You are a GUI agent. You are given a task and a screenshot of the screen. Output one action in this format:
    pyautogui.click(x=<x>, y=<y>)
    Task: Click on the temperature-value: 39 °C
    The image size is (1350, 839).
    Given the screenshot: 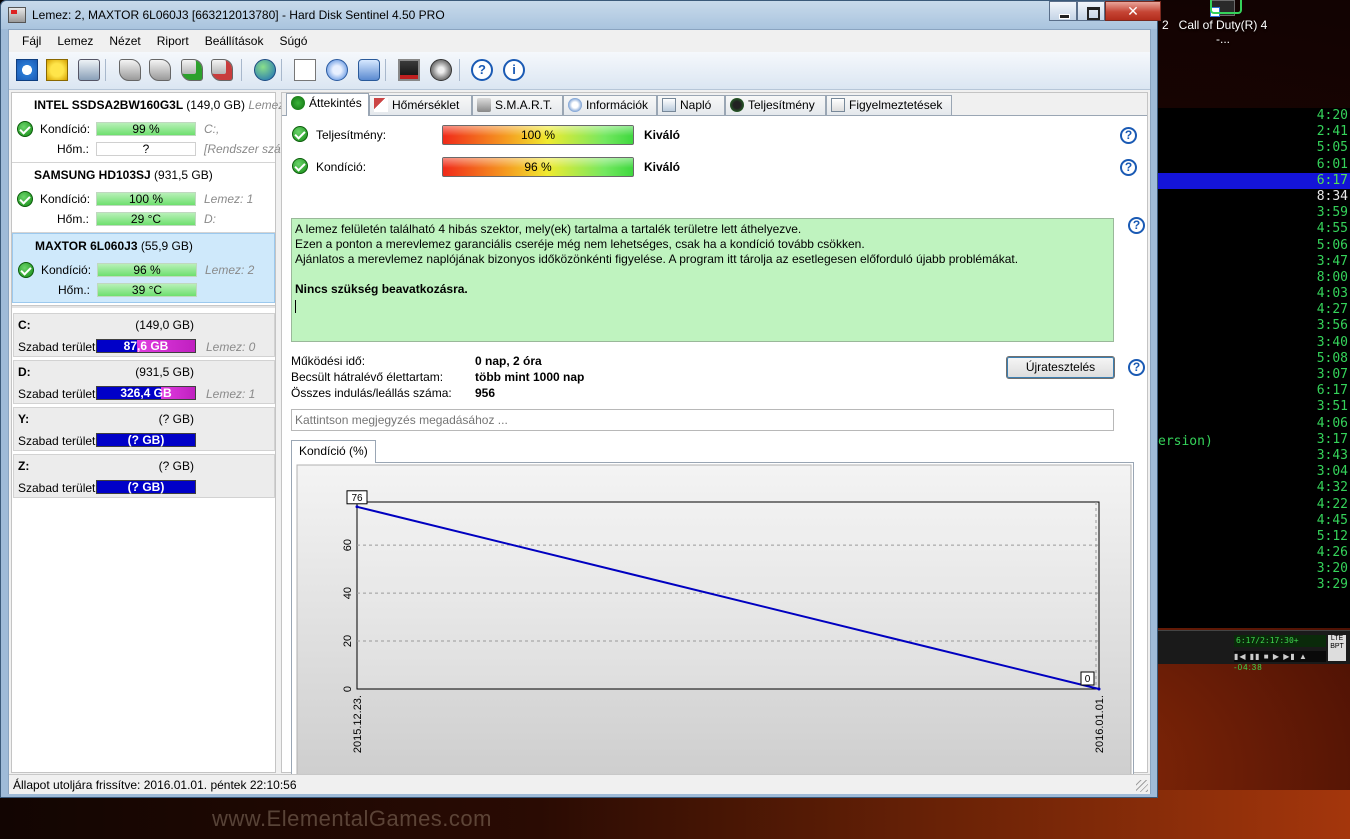 What is the action you would take?
    pyautogui.click(x=147, y=290)
    